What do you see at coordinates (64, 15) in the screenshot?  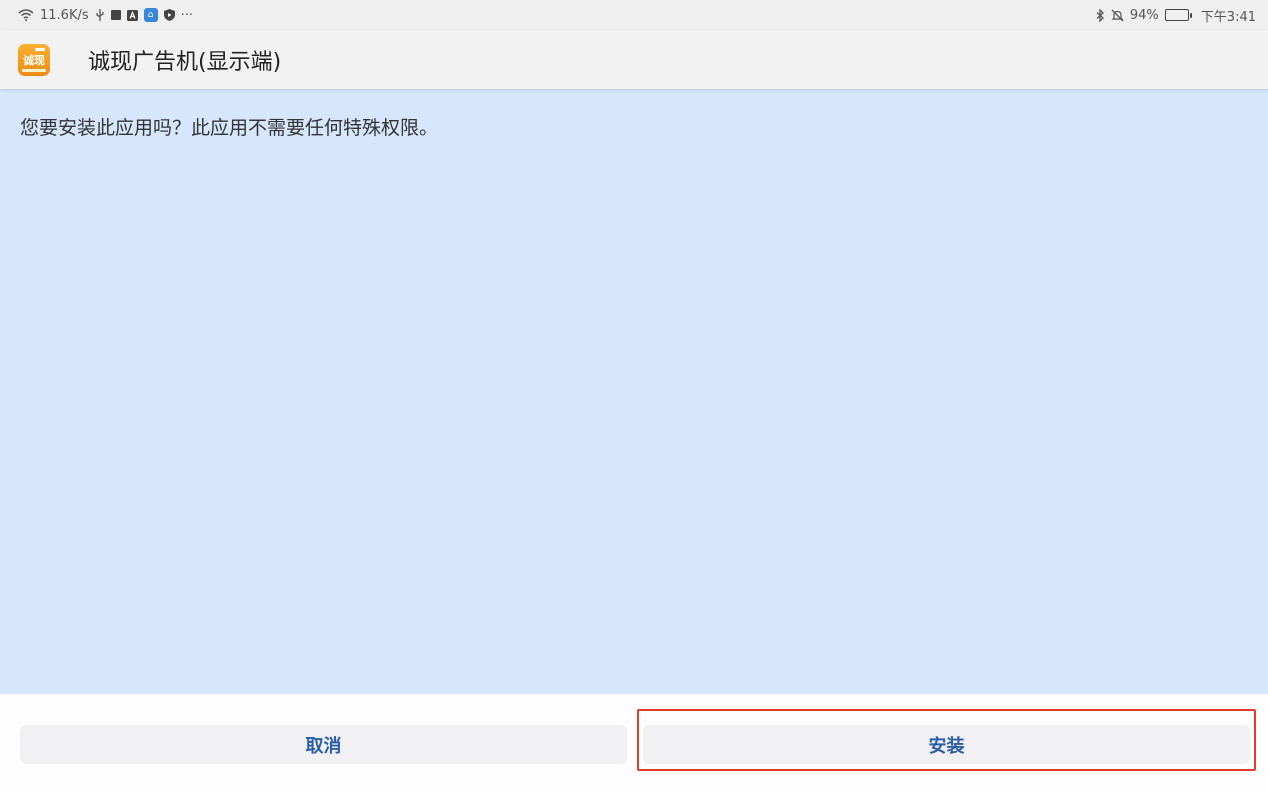 I see `network-speed: 11.6K/s` at bounding box center [64, 15].